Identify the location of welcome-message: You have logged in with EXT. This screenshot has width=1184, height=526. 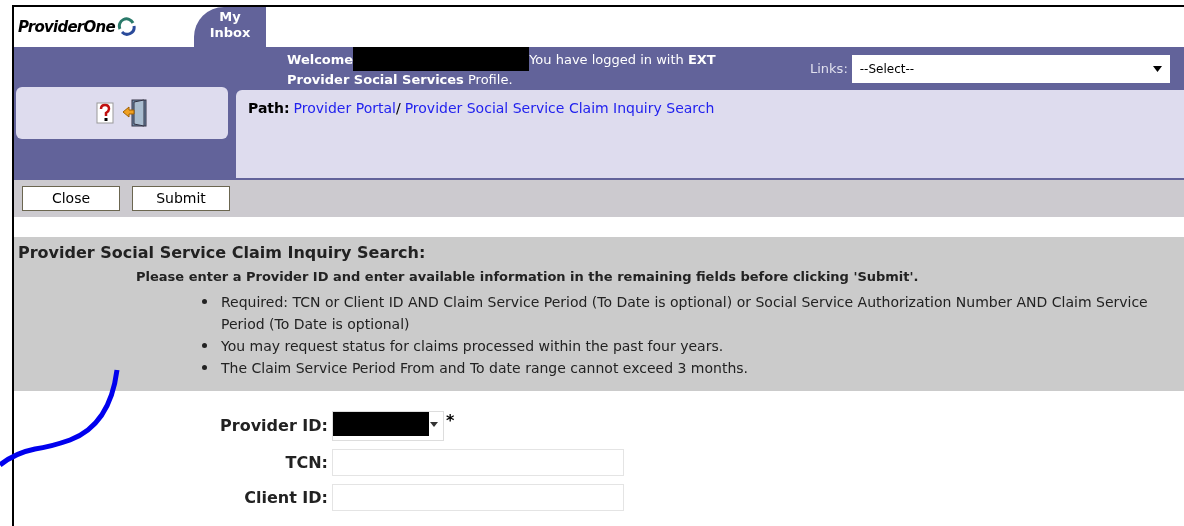
(622, 60).